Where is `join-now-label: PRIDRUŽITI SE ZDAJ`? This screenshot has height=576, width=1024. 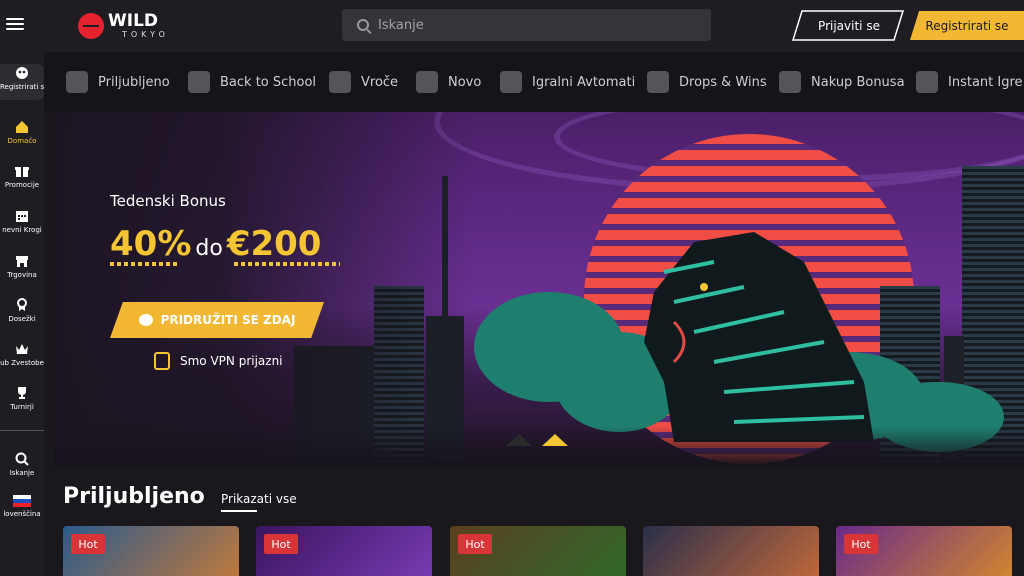 join-now-label: PRIDRUŽITI SE ZDAJ is located at coordinates (228, 320).